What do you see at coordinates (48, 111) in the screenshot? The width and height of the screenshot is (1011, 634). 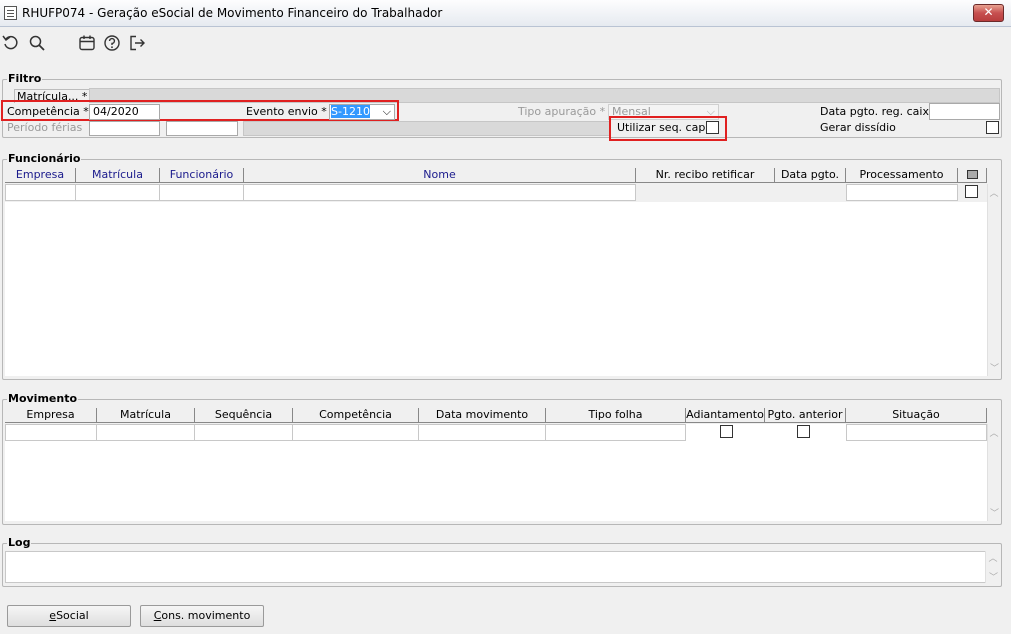 I see `competencia-label: Competência *` at bounding box center [48, 111].